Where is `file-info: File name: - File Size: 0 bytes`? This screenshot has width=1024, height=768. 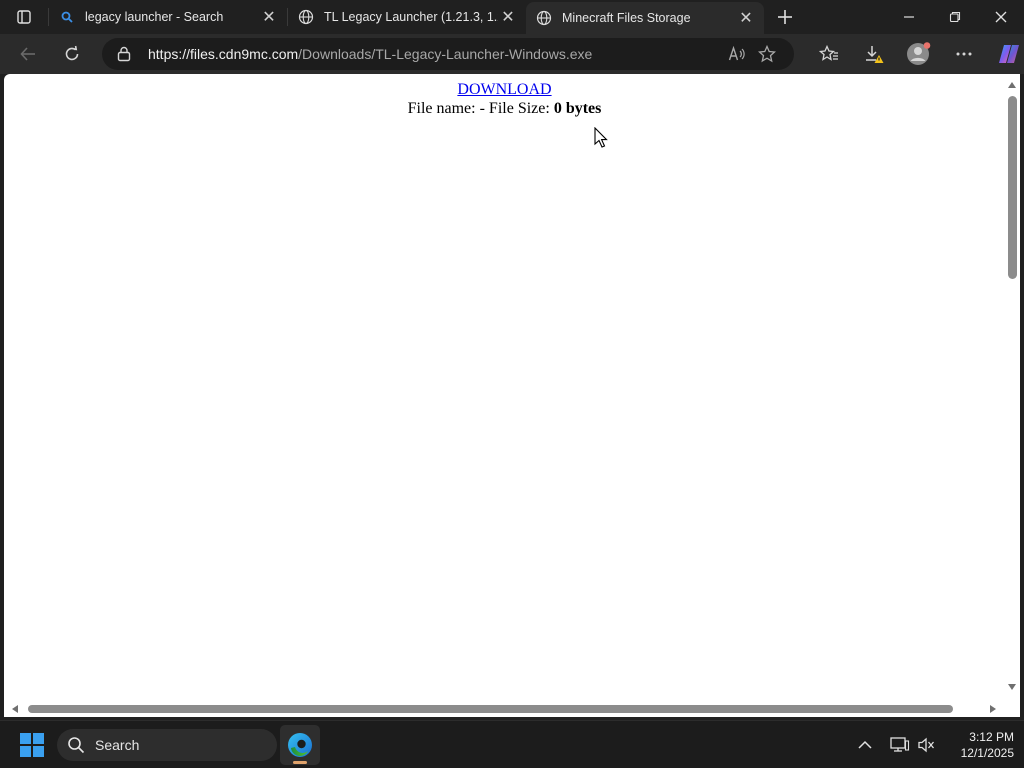 file-info: File name: - File Size: 0 bytes is located at coordinates (504, 109).